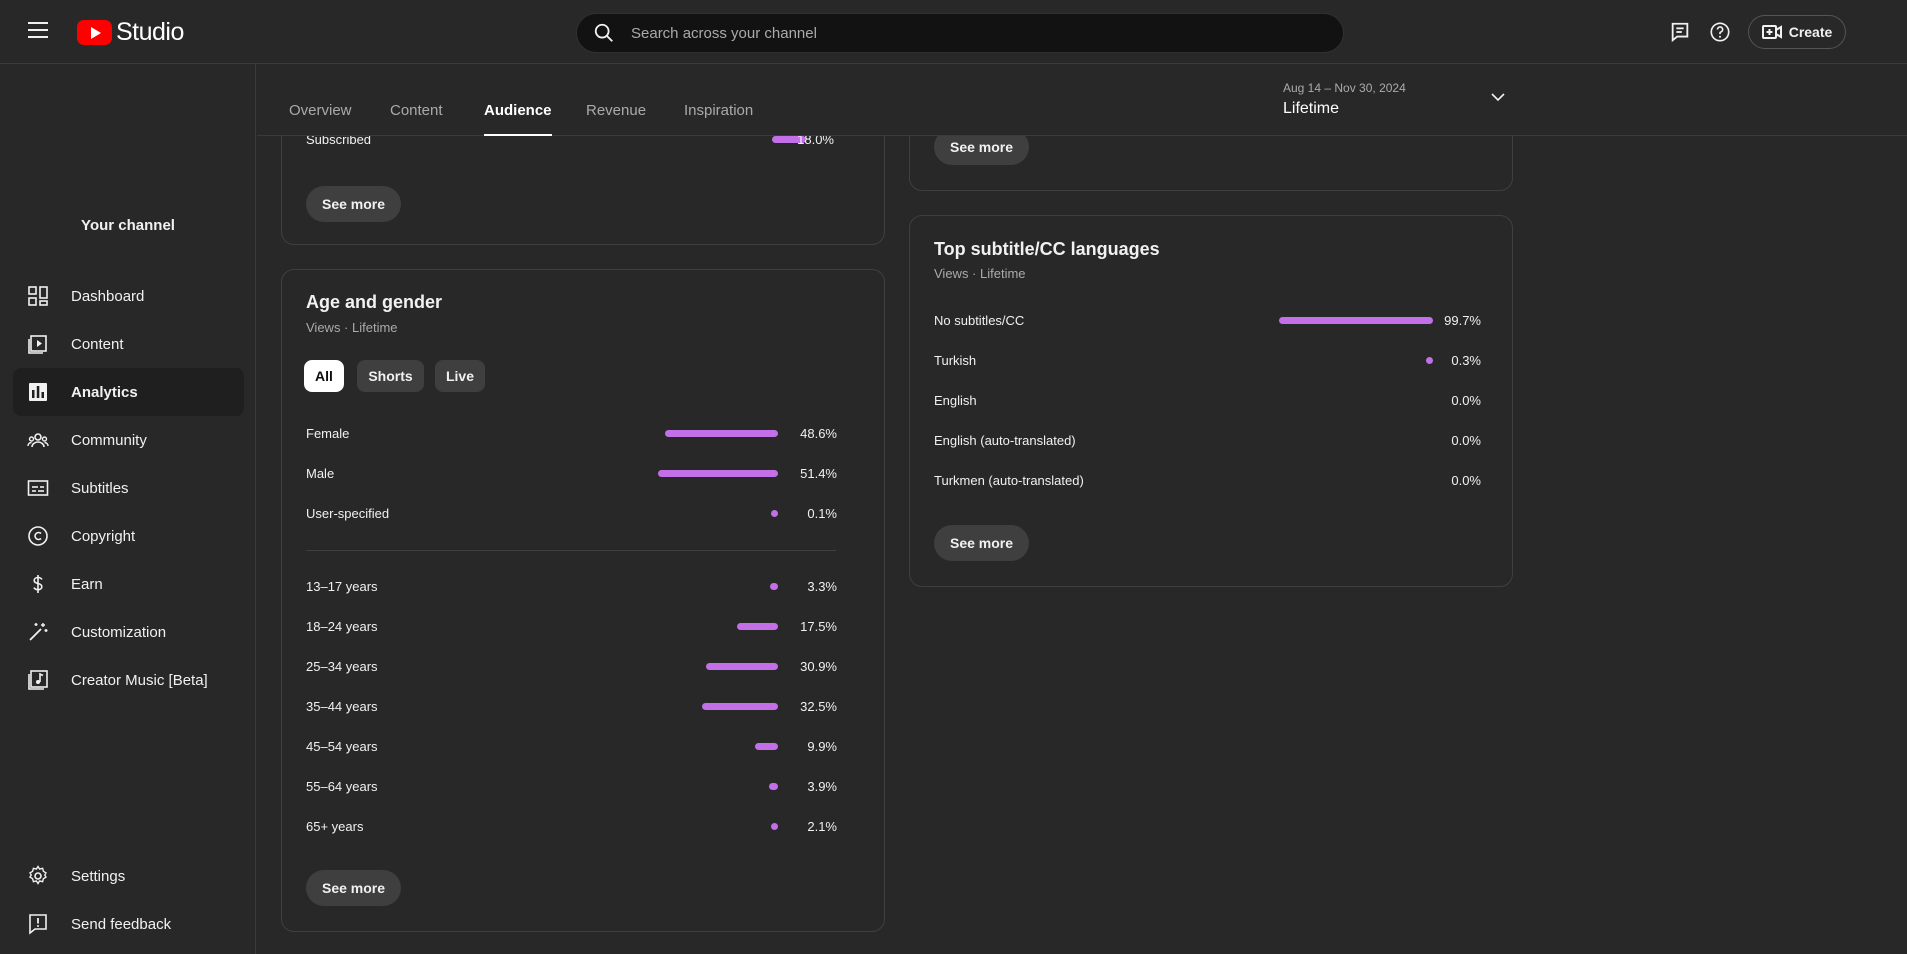  Describe the element at coordinates (955, 360) in the screenshot. I see `row-label: Turkish` at that location.